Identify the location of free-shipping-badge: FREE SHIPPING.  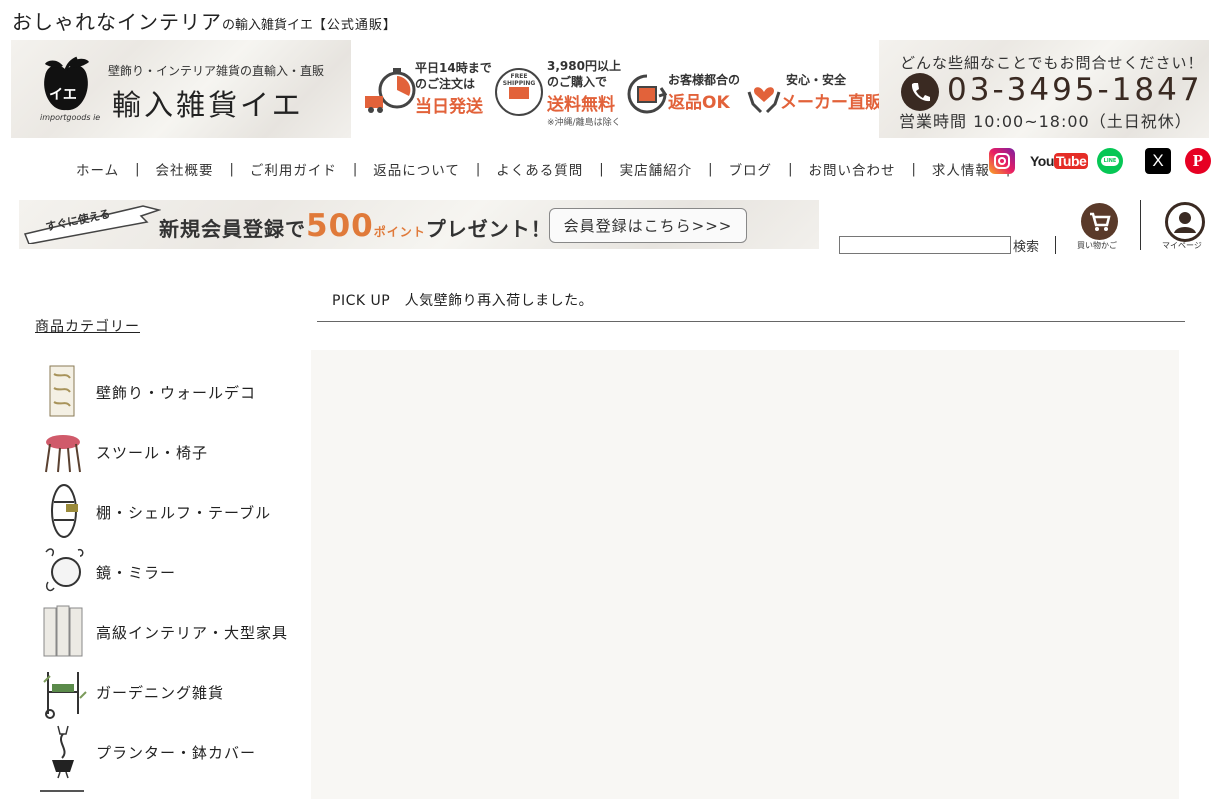
(519, 80).